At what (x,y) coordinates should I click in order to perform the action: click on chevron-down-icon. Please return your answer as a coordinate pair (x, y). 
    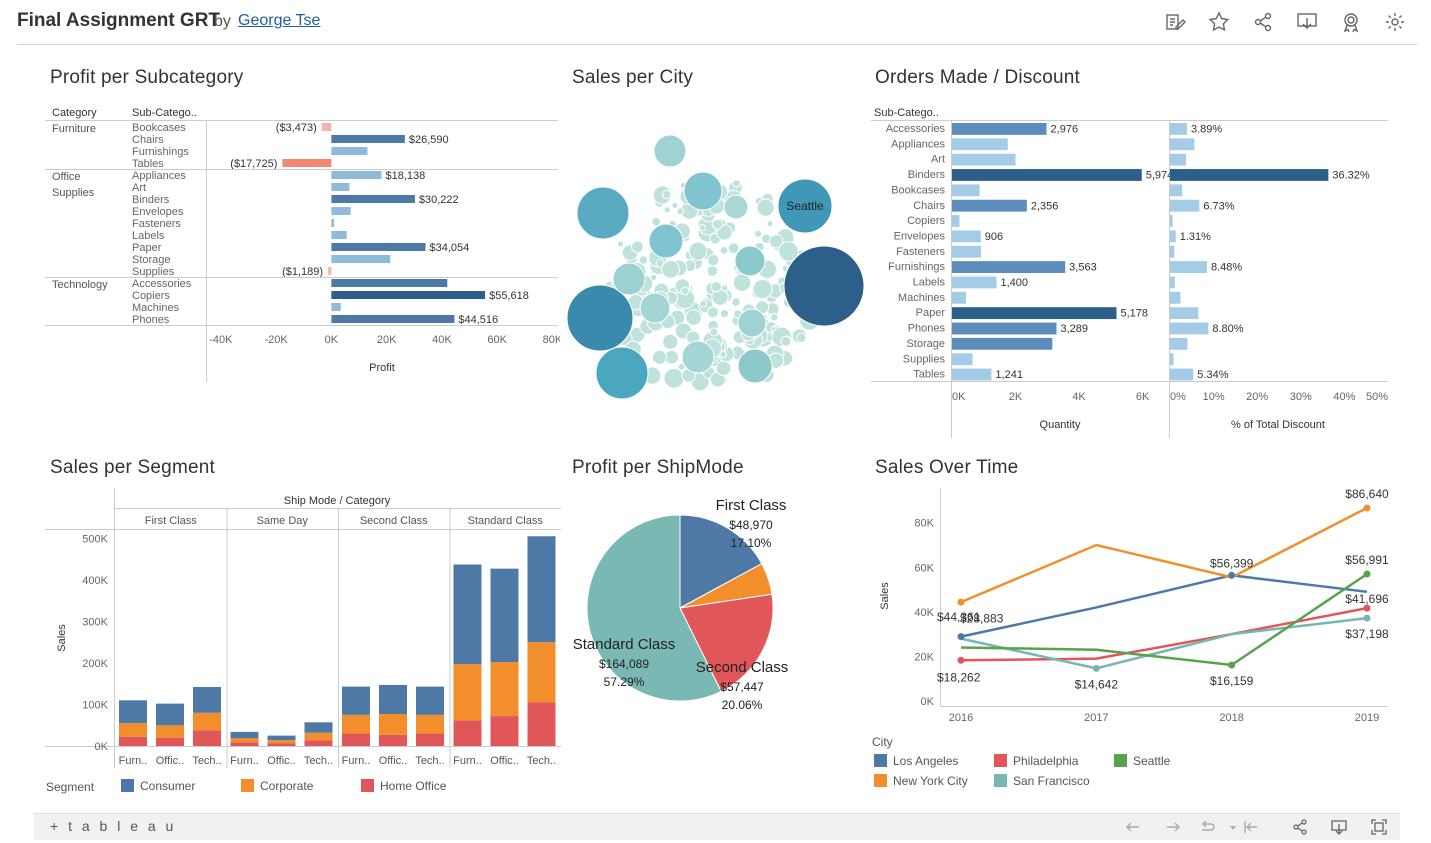
    Looking at the image, I should click on (1230, 827).